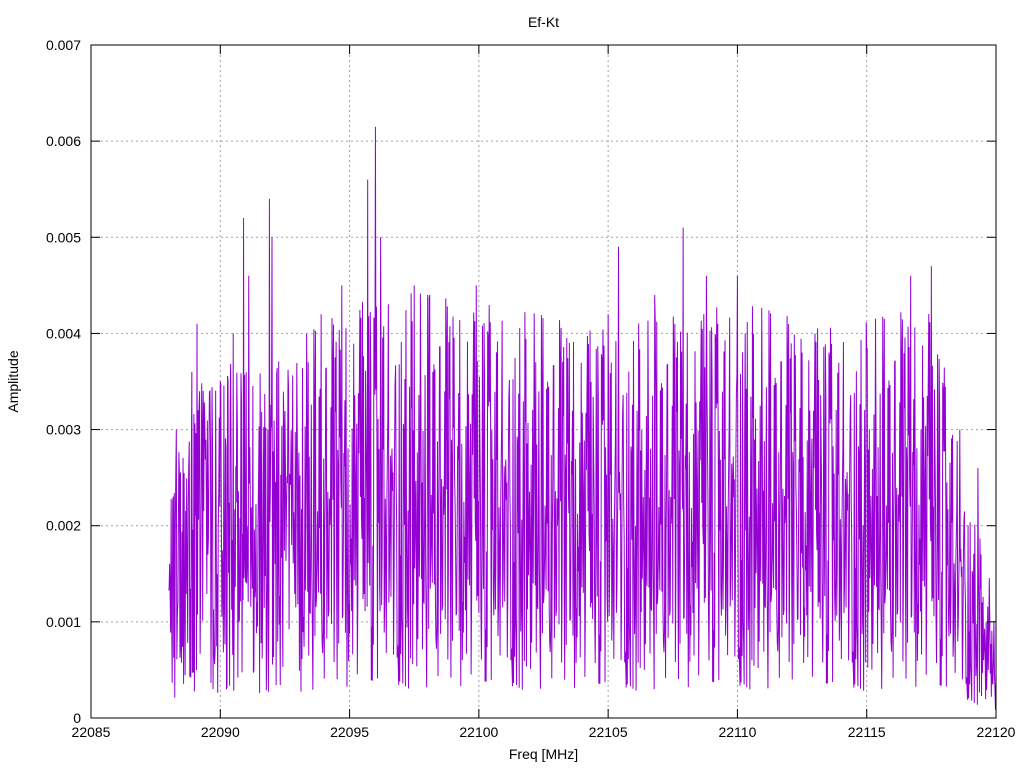  I want to click on x-axis-label: Freq [MHz], so click(543, 754).